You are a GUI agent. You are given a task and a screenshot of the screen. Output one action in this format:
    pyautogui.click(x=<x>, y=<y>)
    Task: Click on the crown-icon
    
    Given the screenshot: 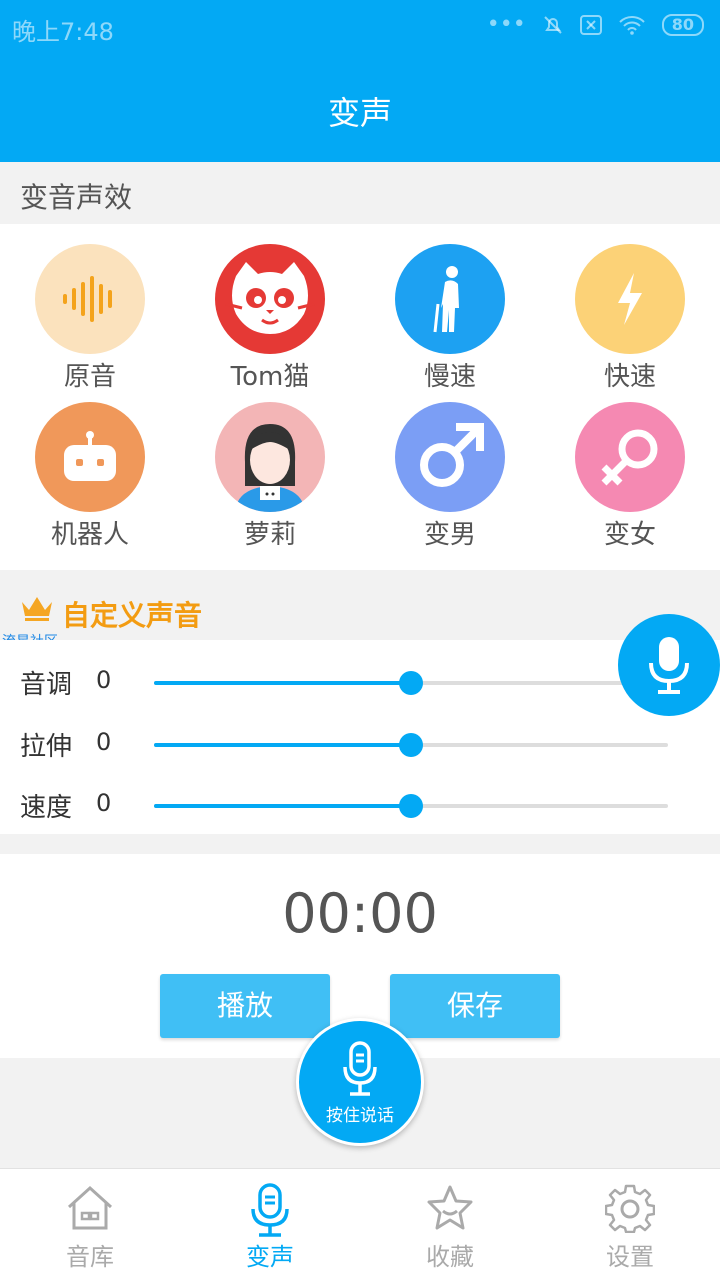 What is the action you would take?
    pyautogui.click(x=37, y=609)
    